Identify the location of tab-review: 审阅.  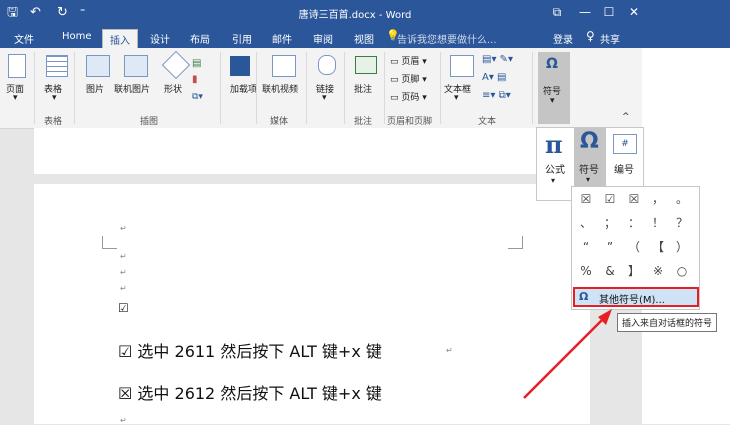
(323, 38).